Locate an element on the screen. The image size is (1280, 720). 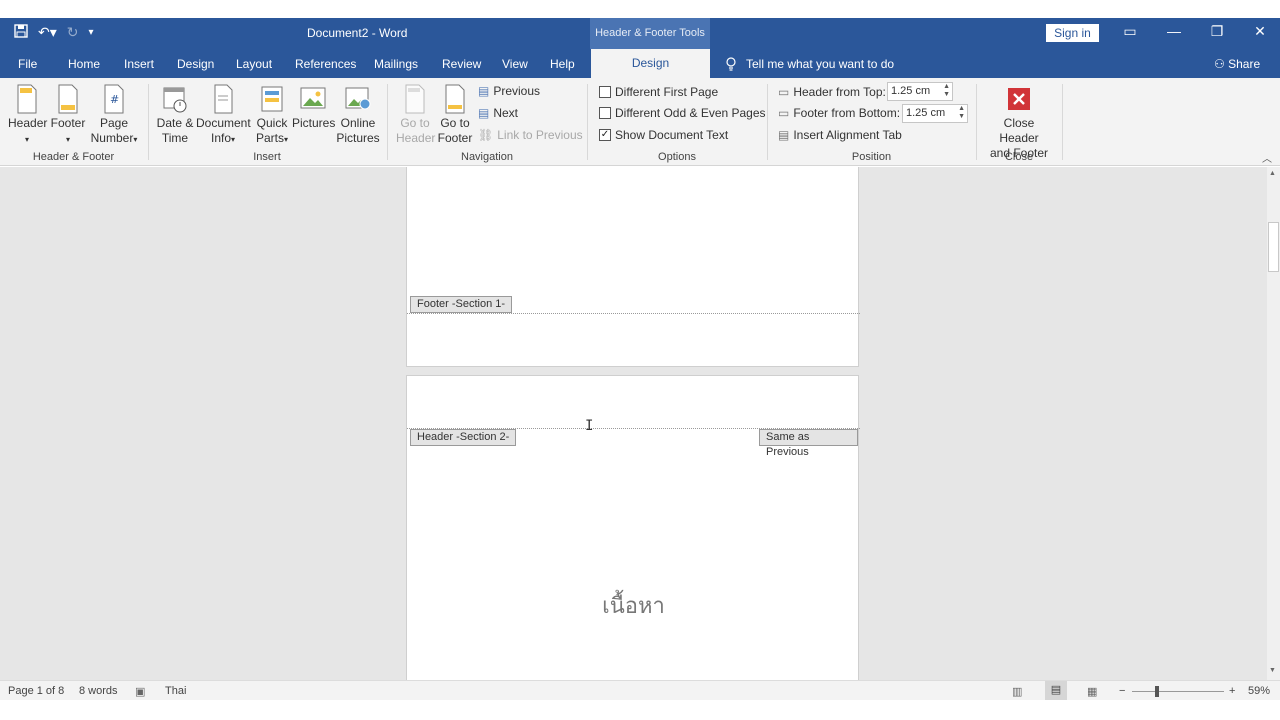
different-odd-even-checkbox: Different Odd & Even Pages is located at coordinates (682, 113).